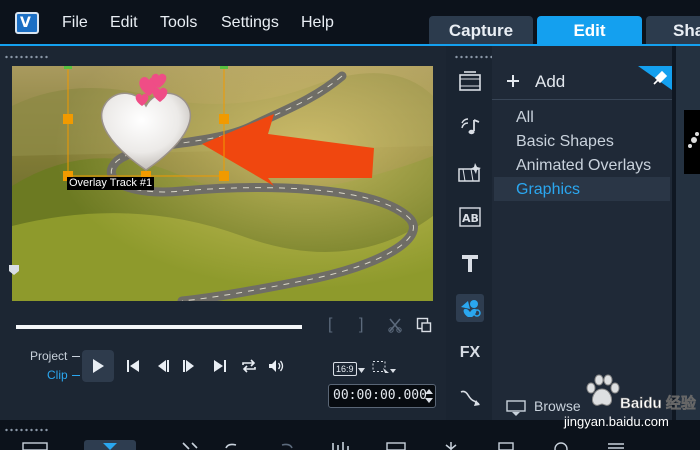 This screenshot has height=450, width=700. Describe the element at coordinates (557, 406) in the screenshot. I see `browse-button: Browse` at that location.